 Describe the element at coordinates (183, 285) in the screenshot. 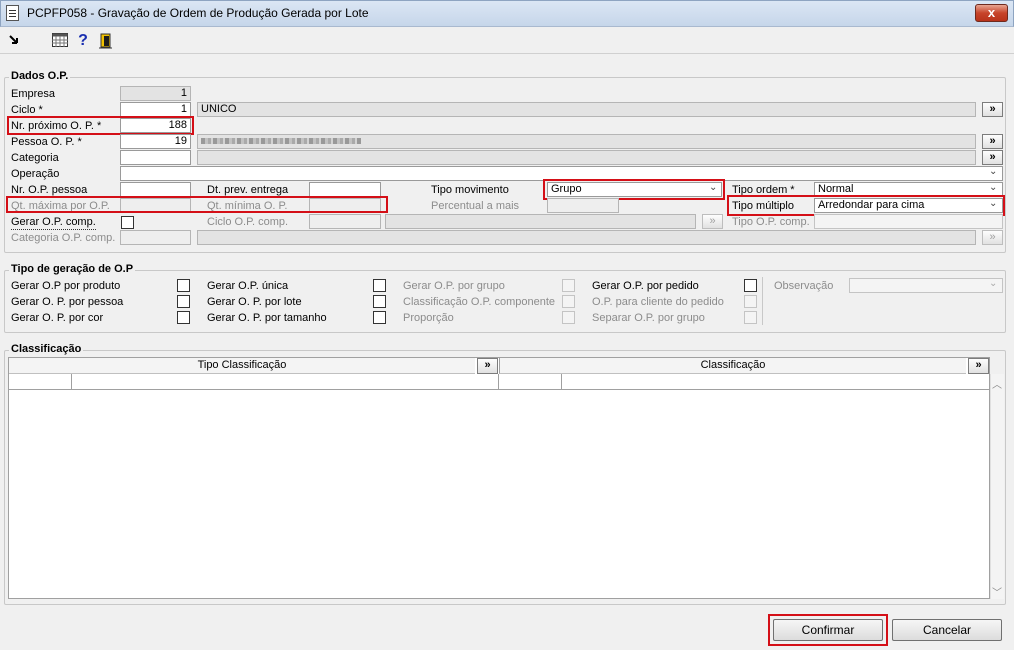

I see `por-produto-checkbox` at that location.